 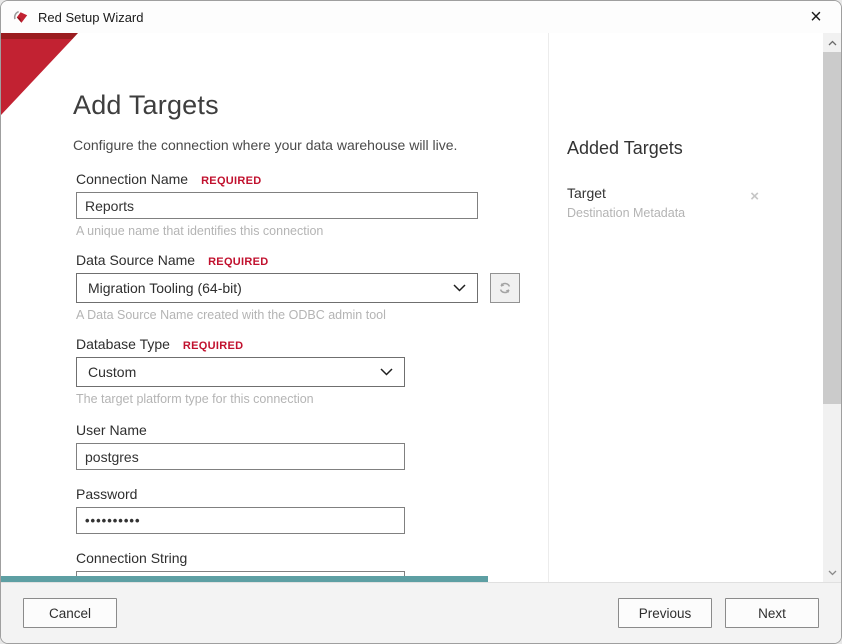 I want to click on user-name-field: User Name, so click(x=312, y=446).